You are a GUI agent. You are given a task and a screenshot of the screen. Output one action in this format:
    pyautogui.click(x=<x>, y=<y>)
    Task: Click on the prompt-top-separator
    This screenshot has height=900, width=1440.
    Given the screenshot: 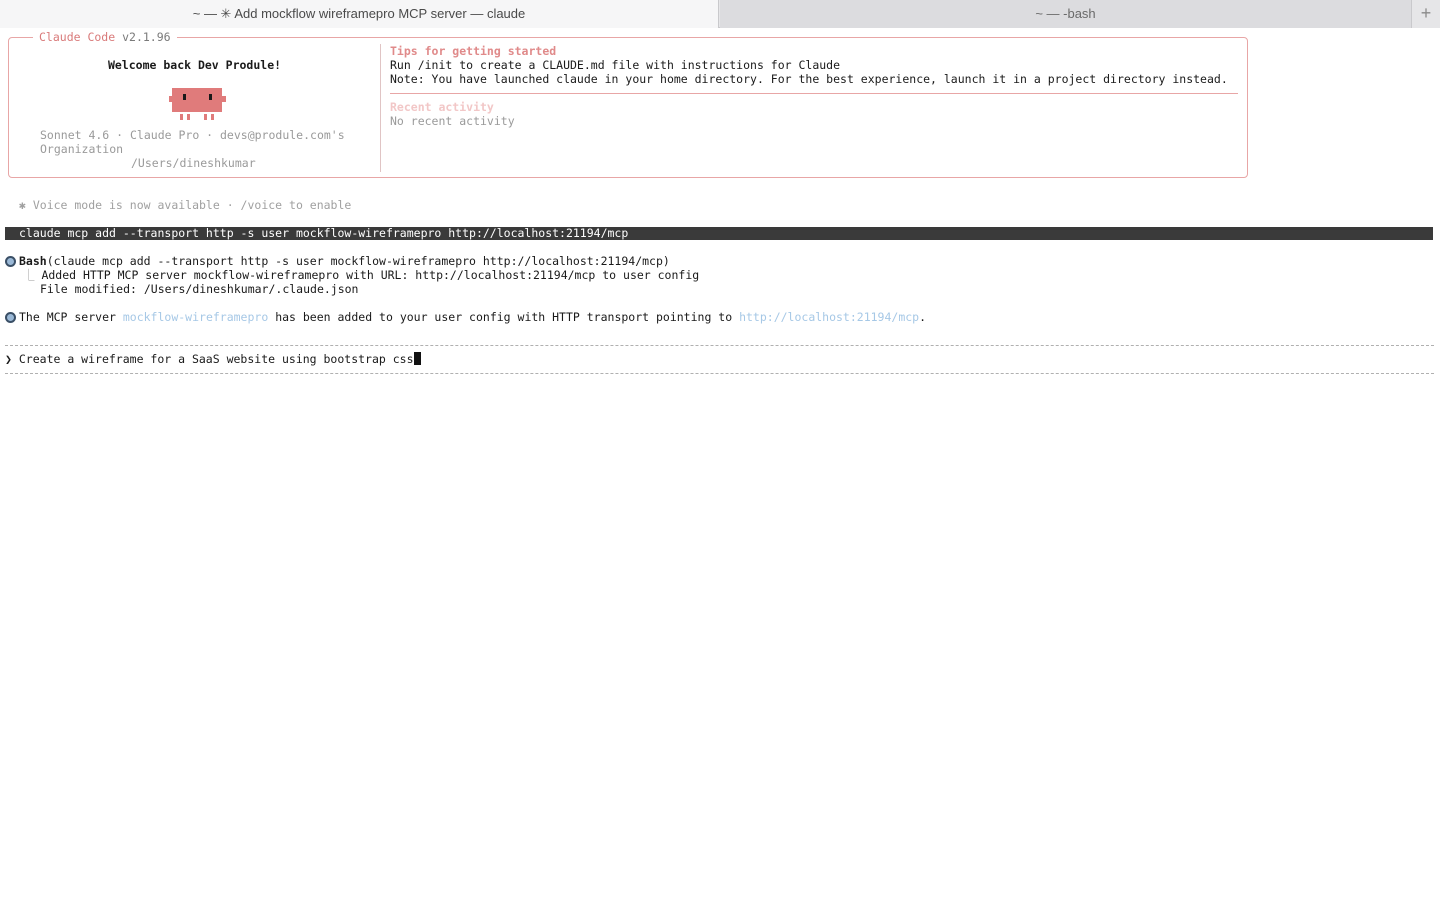 What is the action you would take?
    pyautogui.click(x=719, y=345)
    